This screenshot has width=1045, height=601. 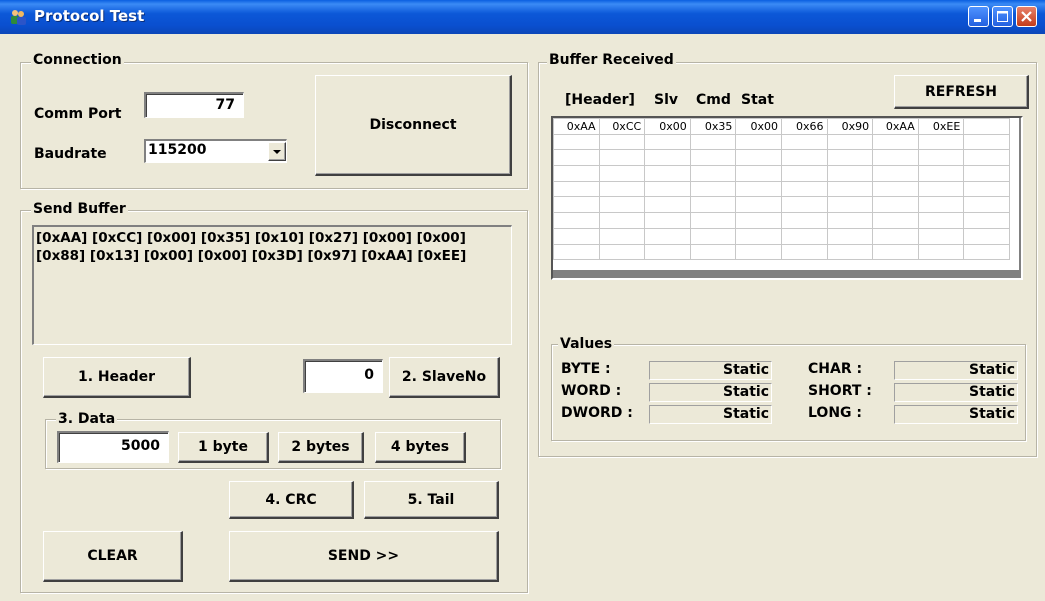 I want to click on send-button: SEND >>, so click(x=364, y=556).